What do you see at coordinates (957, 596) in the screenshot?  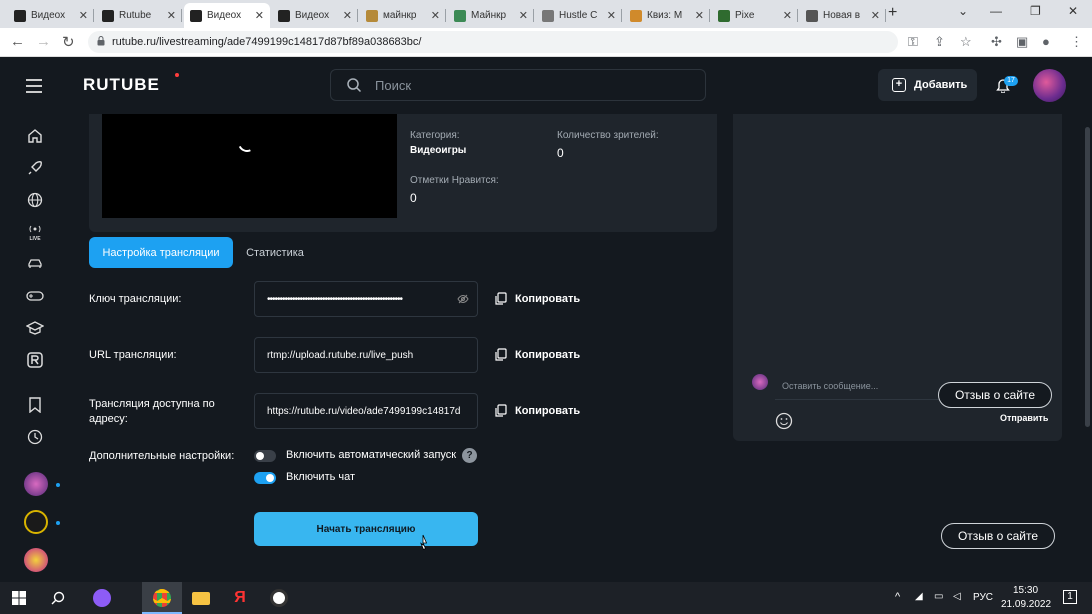 I see `volume-icon: ◁` at bounding box center [957, 596].